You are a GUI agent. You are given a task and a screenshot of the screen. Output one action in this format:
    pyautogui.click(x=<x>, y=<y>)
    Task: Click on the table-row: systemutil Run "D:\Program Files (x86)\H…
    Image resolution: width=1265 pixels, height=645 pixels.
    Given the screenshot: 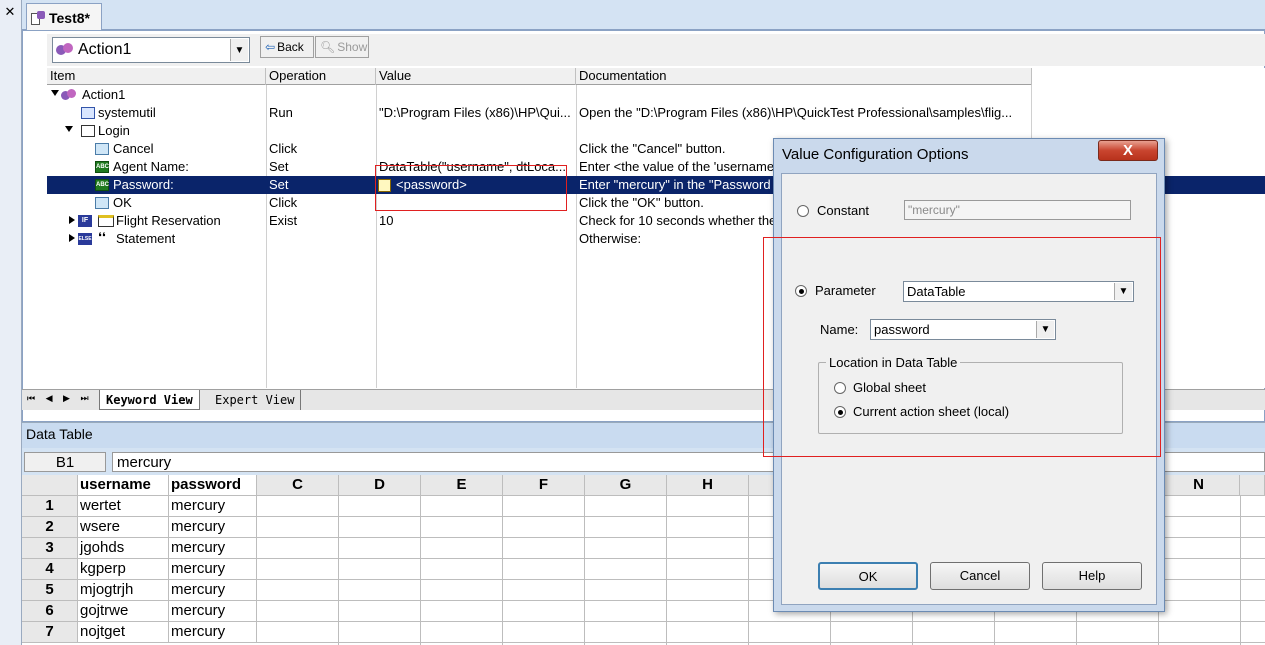 What is the action you would take?
    pyautogui.click(x=656, y=113)
    